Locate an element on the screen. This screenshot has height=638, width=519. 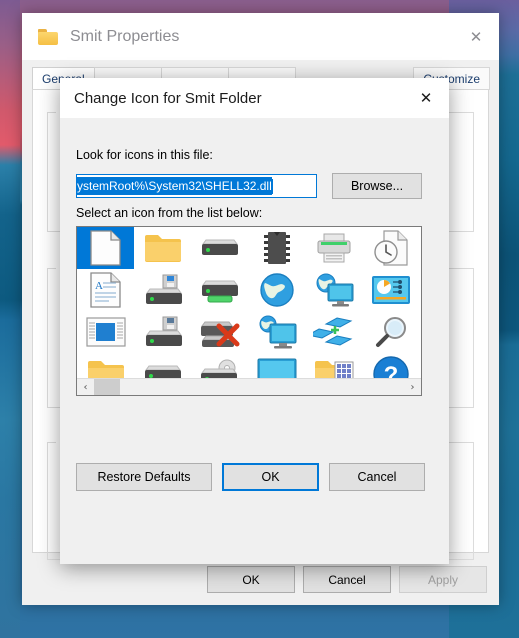
icon-cell-search-magnifier is located at coordinates (390, 332).